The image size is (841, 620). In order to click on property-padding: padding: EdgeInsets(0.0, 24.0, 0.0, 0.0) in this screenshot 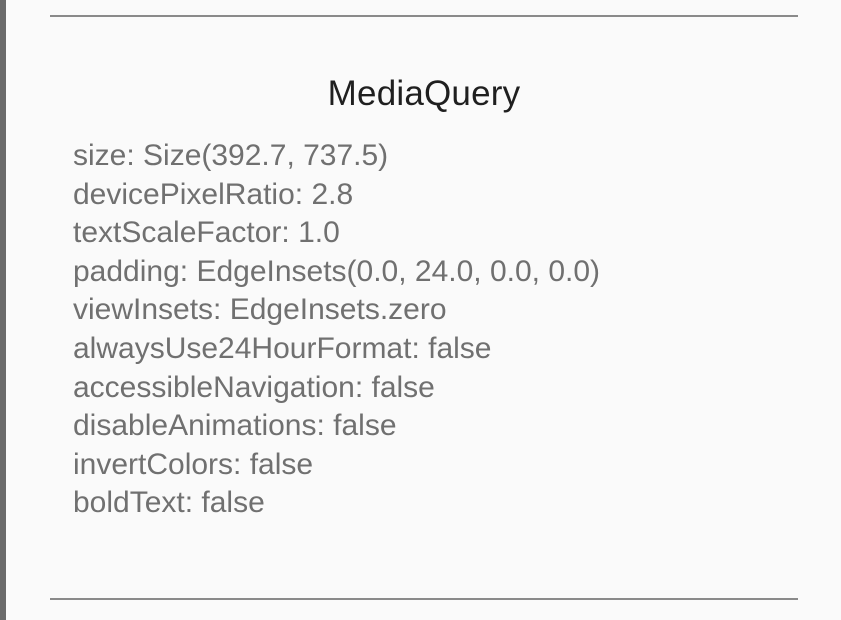, I will do `click(337, 271)`.